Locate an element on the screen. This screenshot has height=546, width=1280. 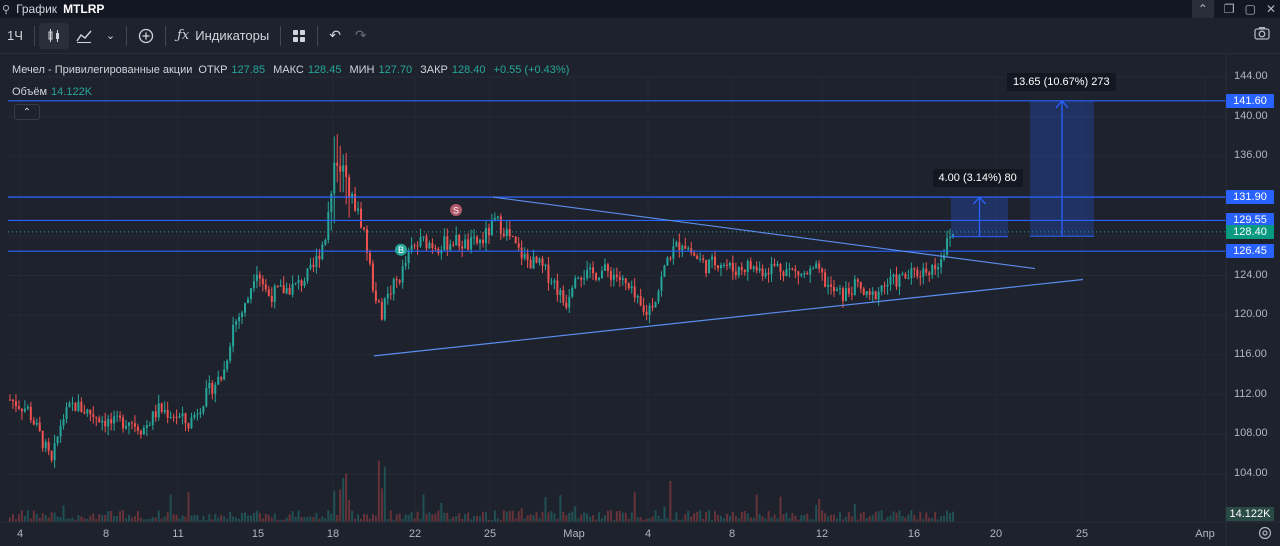
price-tick-label: 140.00 is located at coordinates (1251, 115).